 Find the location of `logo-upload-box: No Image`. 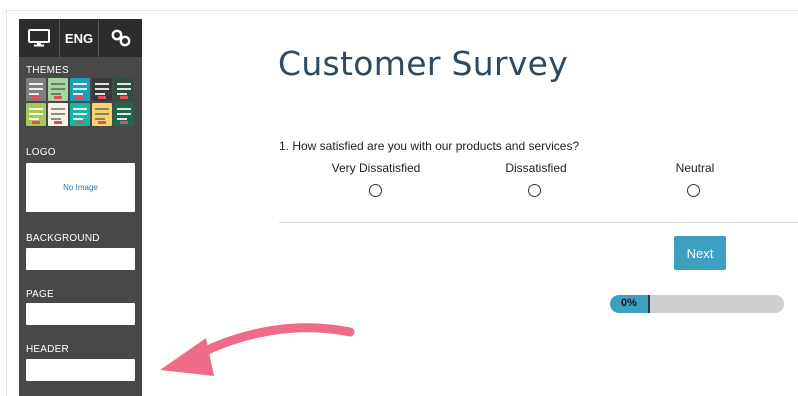

logo-upload-box: No Image is located at coordinates (80, 187).